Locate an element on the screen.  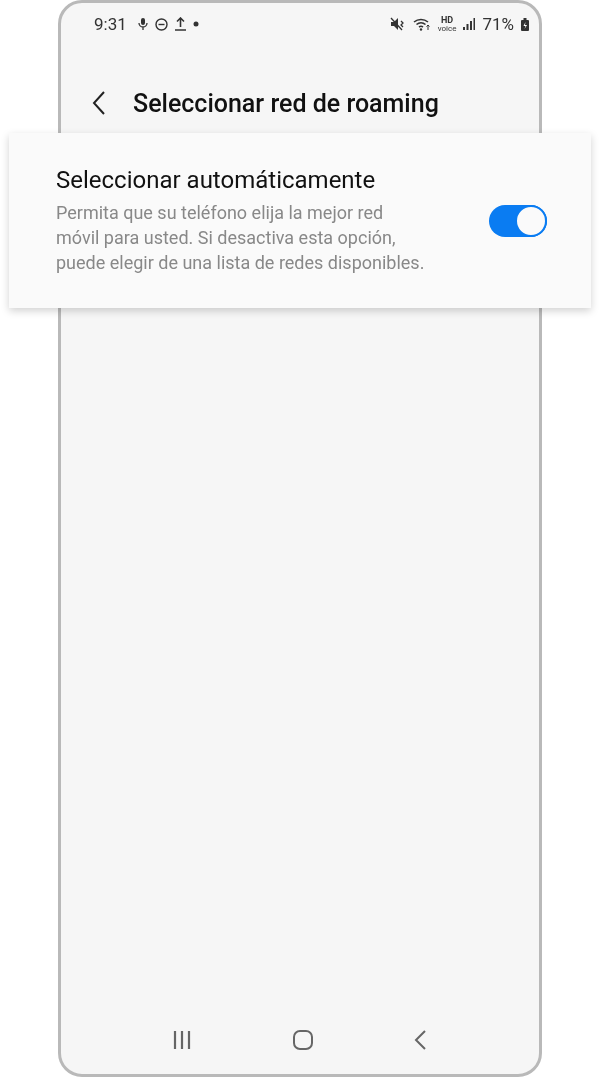
battery-charging-icon is located at coordinates (525, 24).